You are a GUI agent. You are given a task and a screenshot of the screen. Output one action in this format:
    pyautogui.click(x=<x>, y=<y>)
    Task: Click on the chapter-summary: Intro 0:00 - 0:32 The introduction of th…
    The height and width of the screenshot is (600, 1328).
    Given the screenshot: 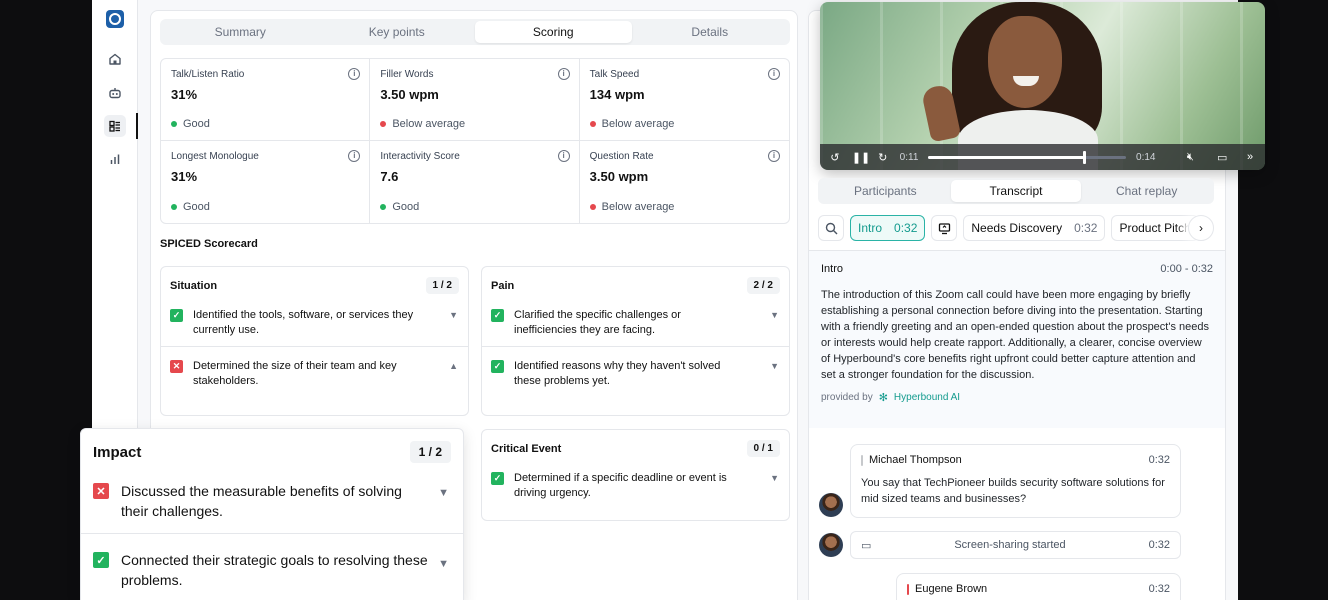 What is the action you would take?
    pyautogui.click(x=1017, y=339)
    